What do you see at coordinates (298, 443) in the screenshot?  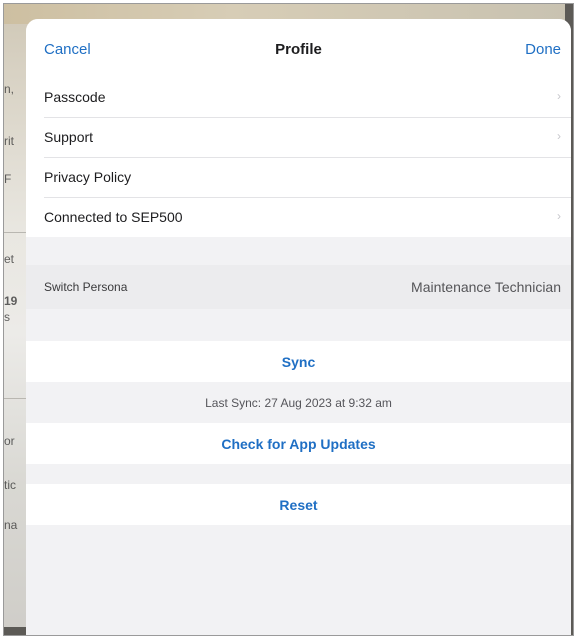 I see `check-app-updates-button: Check for App Updates` at bounding box center [298, 443].